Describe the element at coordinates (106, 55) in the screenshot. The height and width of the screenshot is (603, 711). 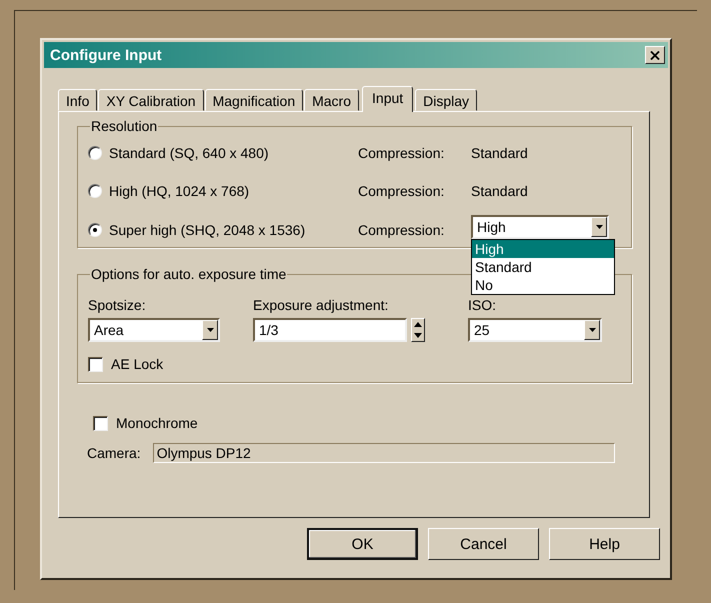
I see `window-title: Configure Input` at that location.